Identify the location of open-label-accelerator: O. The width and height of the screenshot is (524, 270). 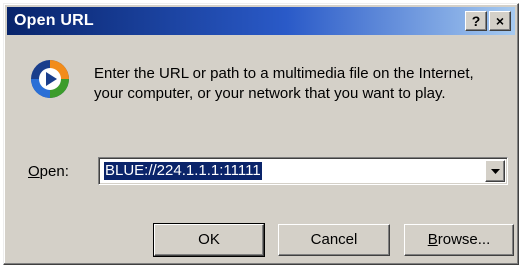
(34, 171).